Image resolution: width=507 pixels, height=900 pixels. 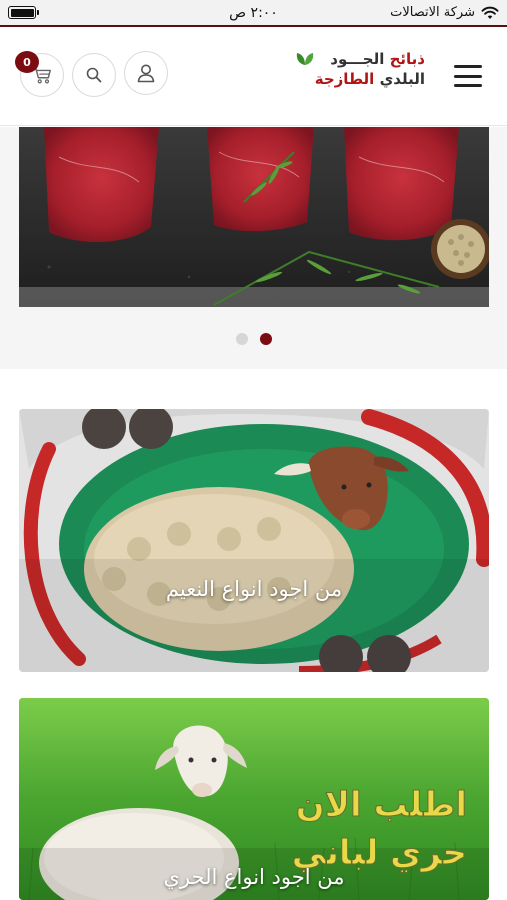 What do you see at coordinates (402, 79) in the screenshot?
I see `logo-word-3: البلدي` at bounding box center [402, 79].